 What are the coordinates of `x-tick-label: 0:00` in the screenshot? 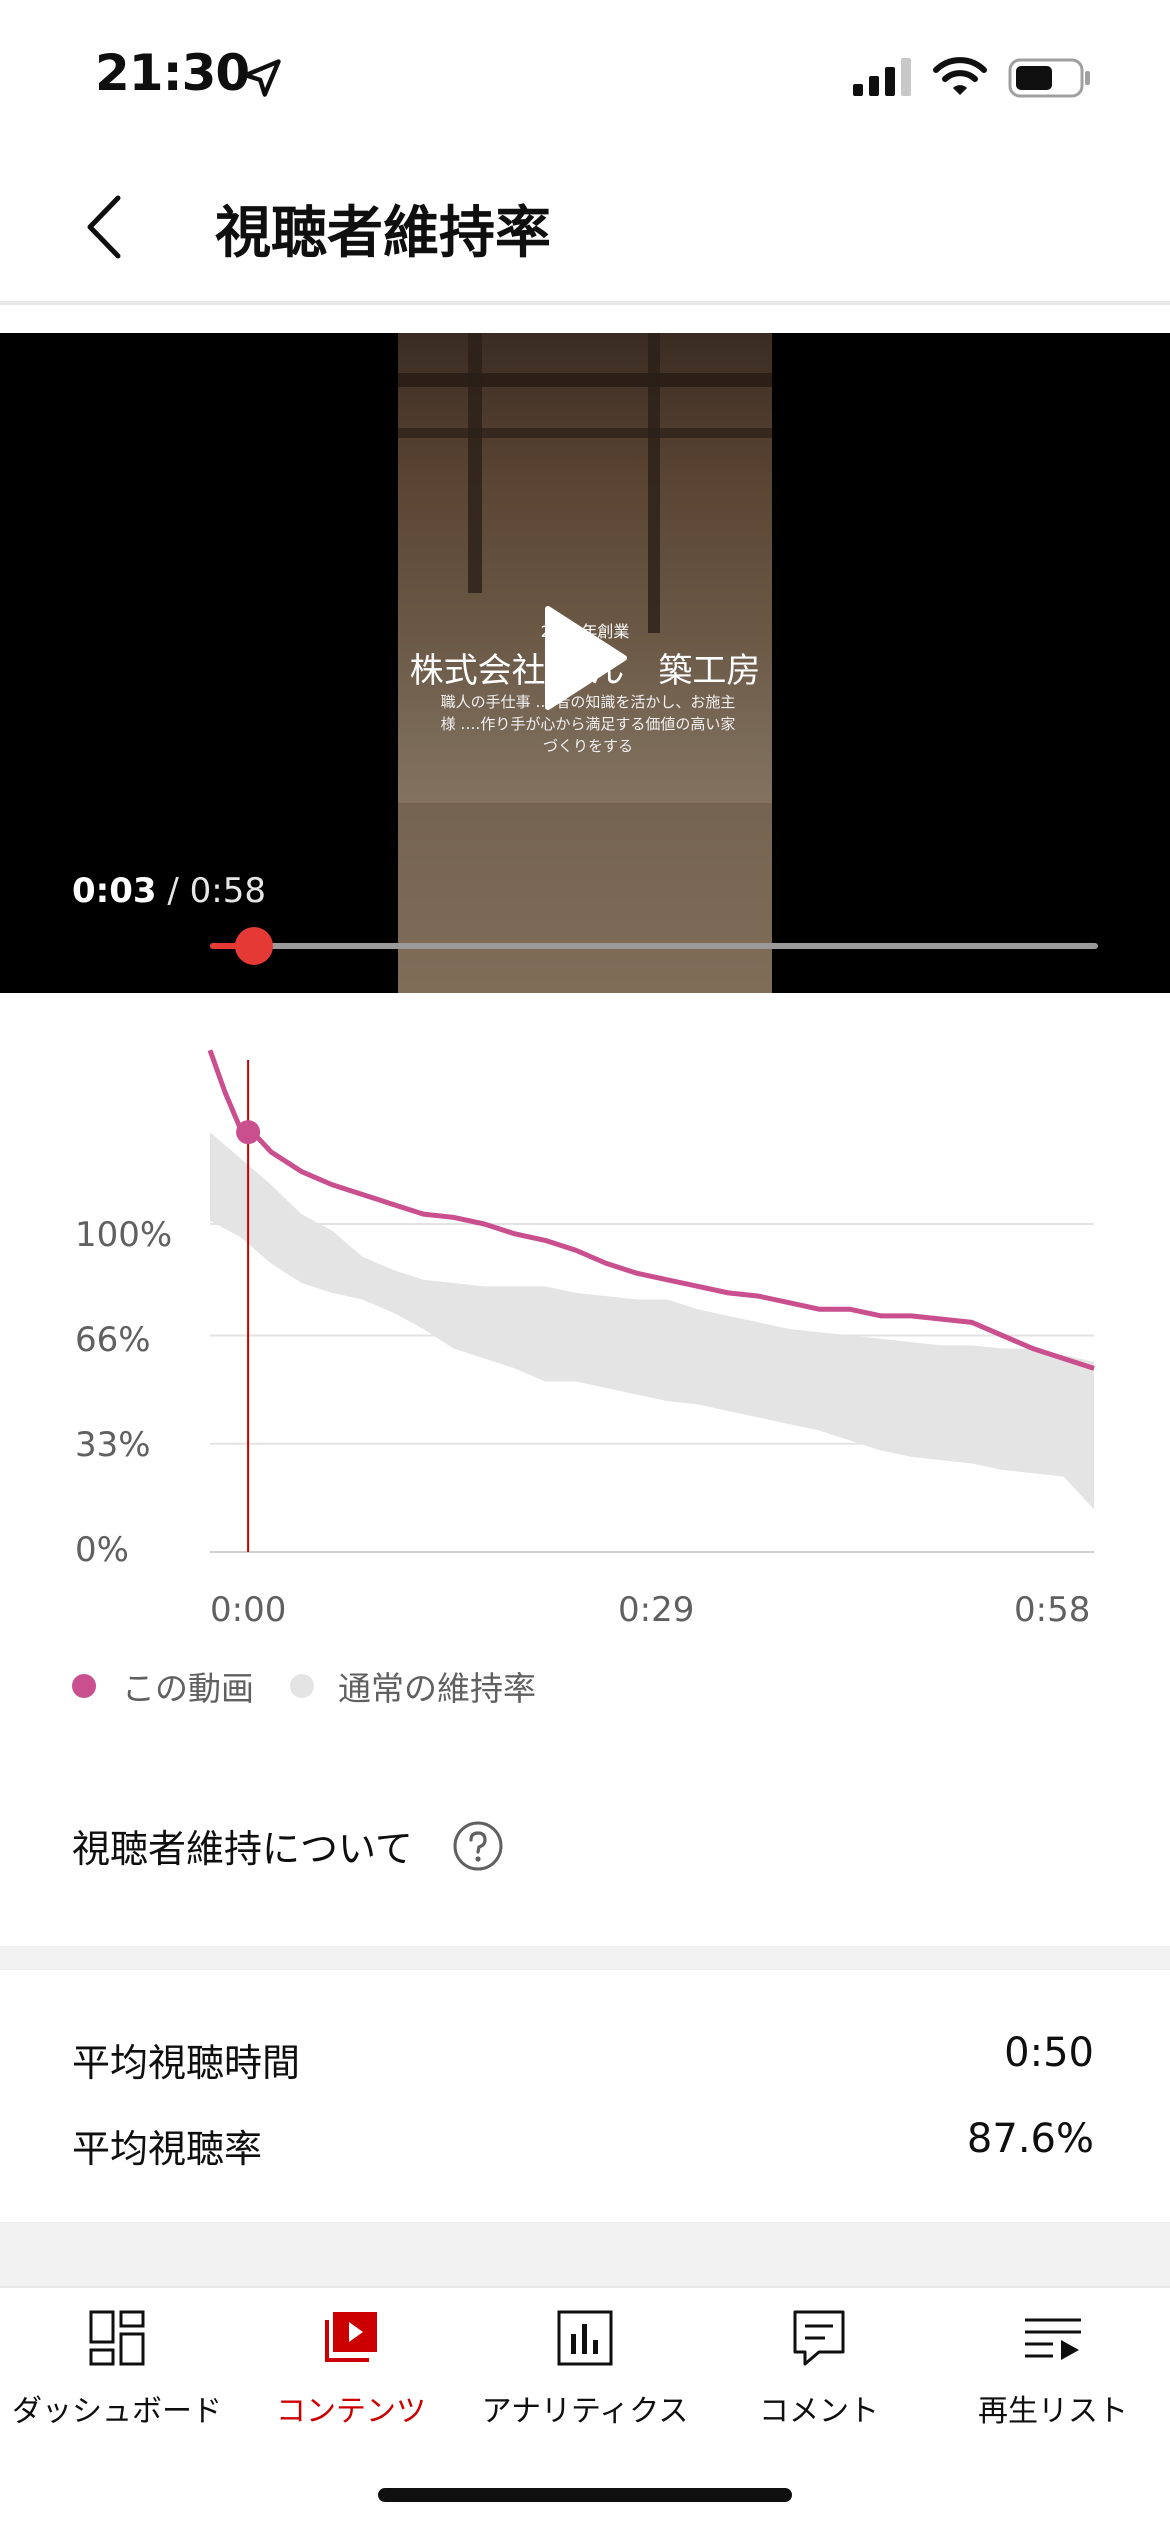 It's located at (248, 1610).